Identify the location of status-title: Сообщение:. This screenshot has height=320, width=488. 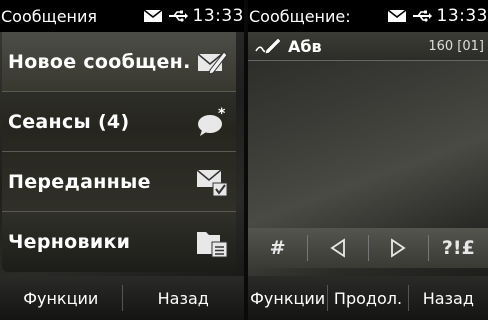
(300, 16).